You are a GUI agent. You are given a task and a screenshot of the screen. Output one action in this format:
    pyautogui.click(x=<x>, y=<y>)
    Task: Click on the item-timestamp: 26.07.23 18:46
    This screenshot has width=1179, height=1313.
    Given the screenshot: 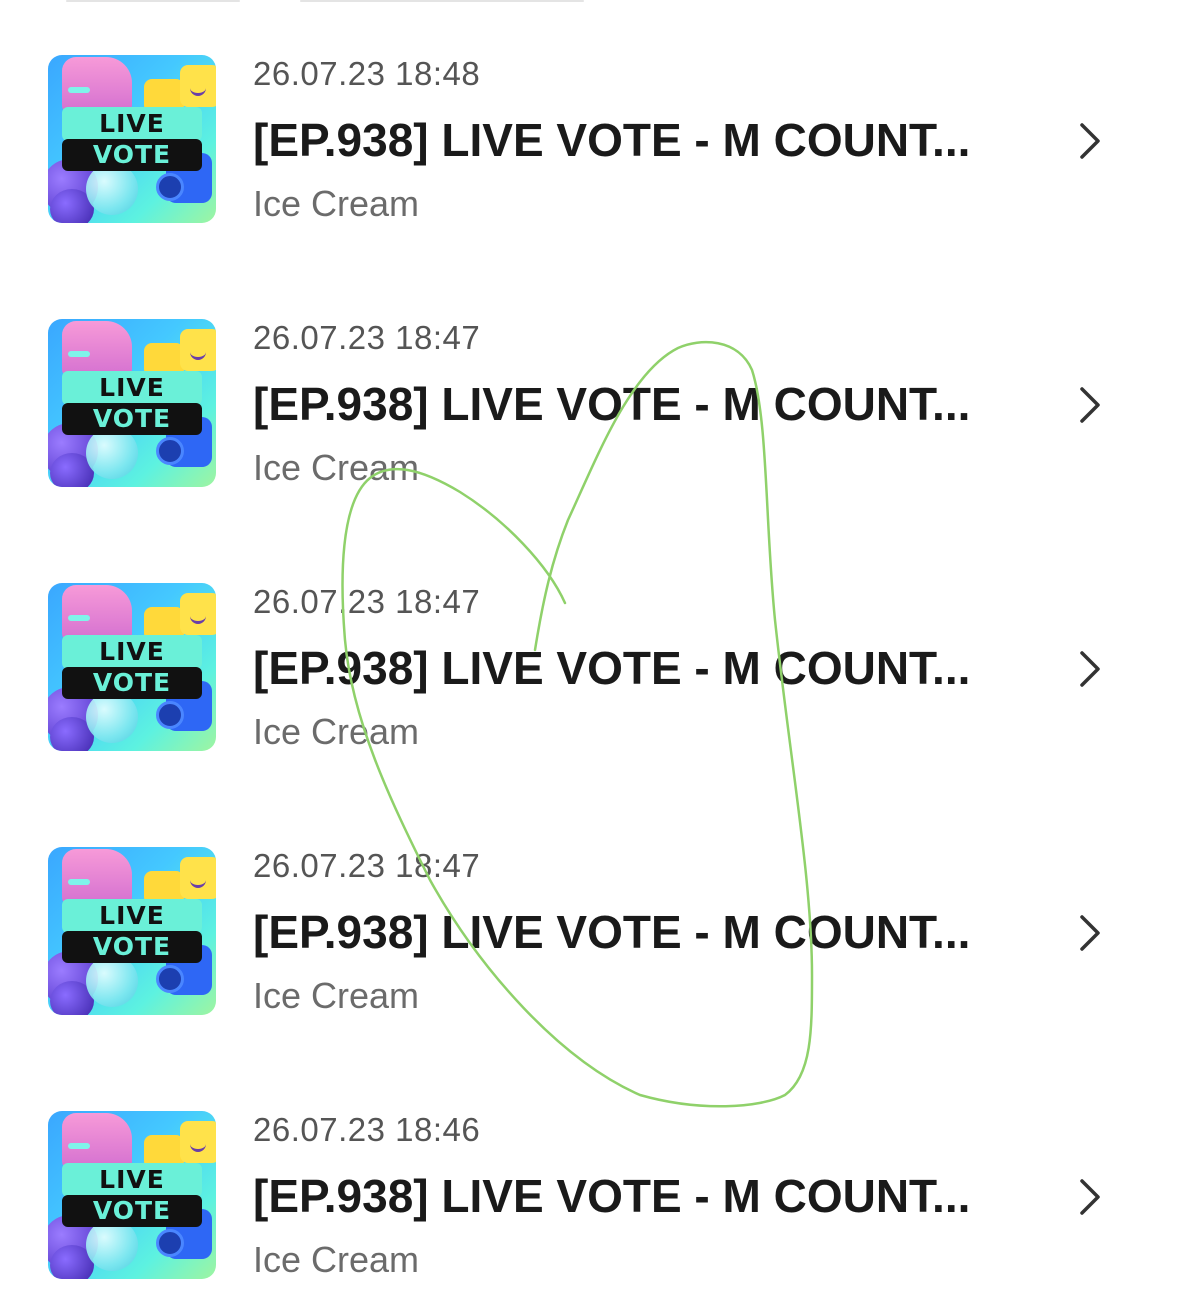 What is the action you would take?
    pyautogui.click(x=367, y=1129)
    